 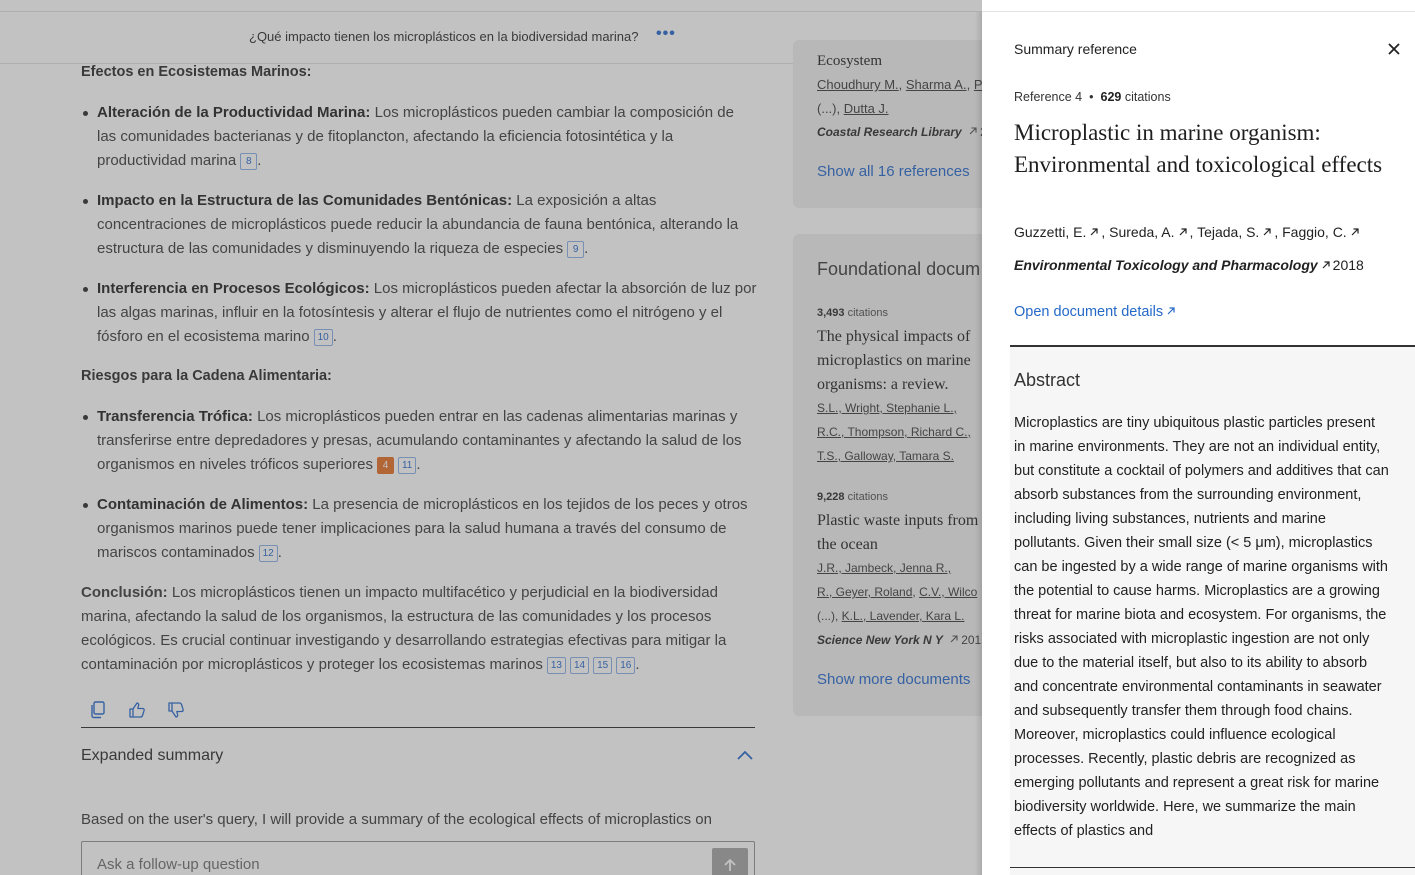 I want to click on publication-year: 2018, so click(x=1348, y=265).